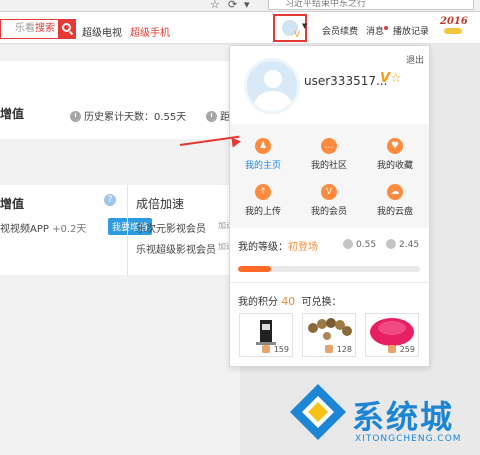  I want to click on nav-super-phone: 超级手机, so click(150, 31).